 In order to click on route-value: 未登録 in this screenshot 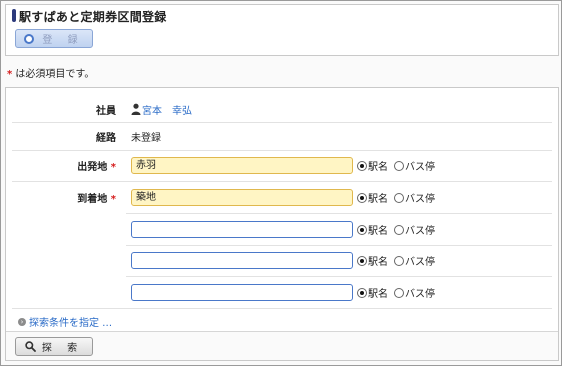, I will do `click(146, 138)`.